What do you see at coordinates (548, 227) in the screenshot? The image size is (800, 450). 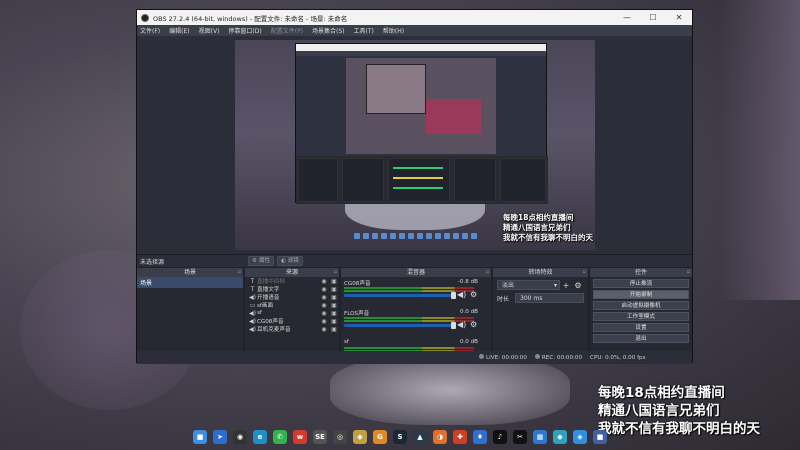 I see `preview-overlay-text: 每晚18点相约直播间 精通八国语言兄弟们 我就不信有我聊不明白的天` at bounding box center [548, 227].